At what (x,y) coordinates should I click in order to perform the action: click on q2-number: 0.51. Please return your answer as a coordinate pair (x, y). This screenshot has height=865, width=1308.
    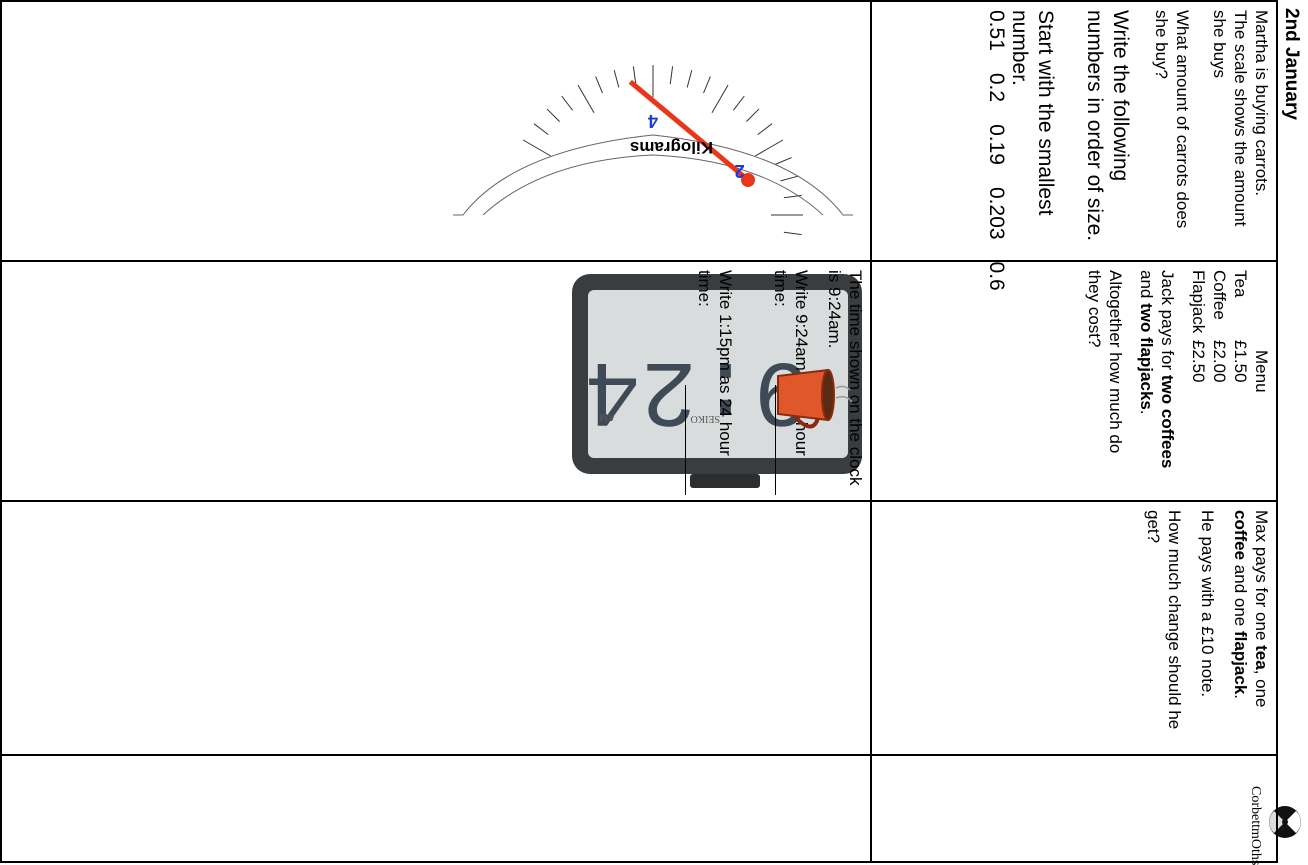
    Looking at the image, I should click on (996, 30).